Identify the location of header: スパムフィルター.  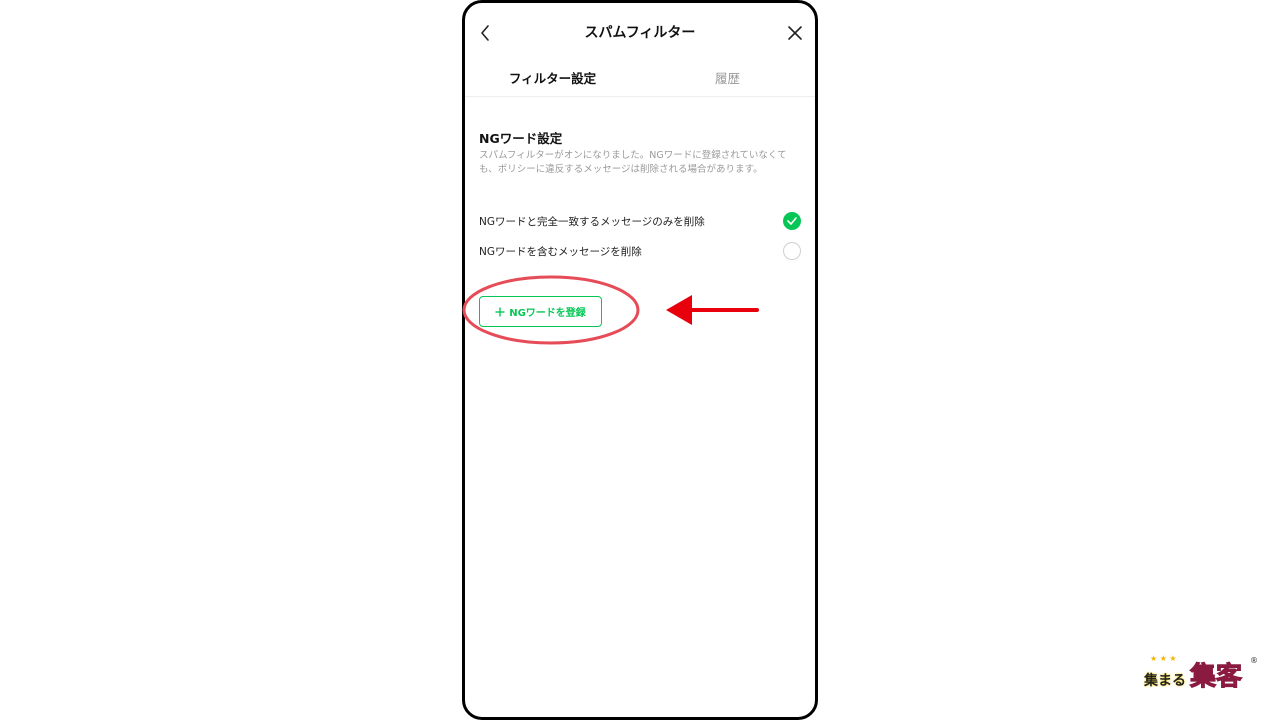
(640, 31).